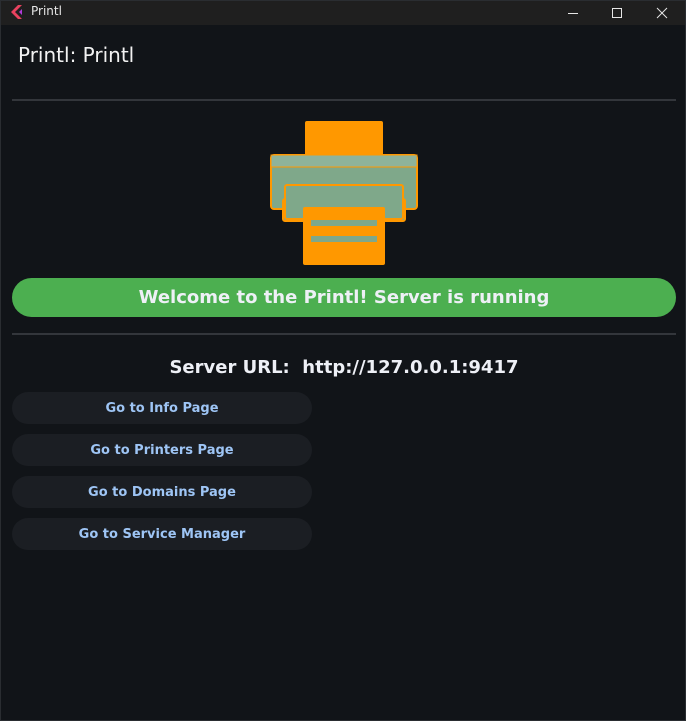 The width and height of the screenshot is (686, 721). Describe the element at coordinates (162, 408) in the screenshot. I see `info-page-button: Go to Info Page` at that location.